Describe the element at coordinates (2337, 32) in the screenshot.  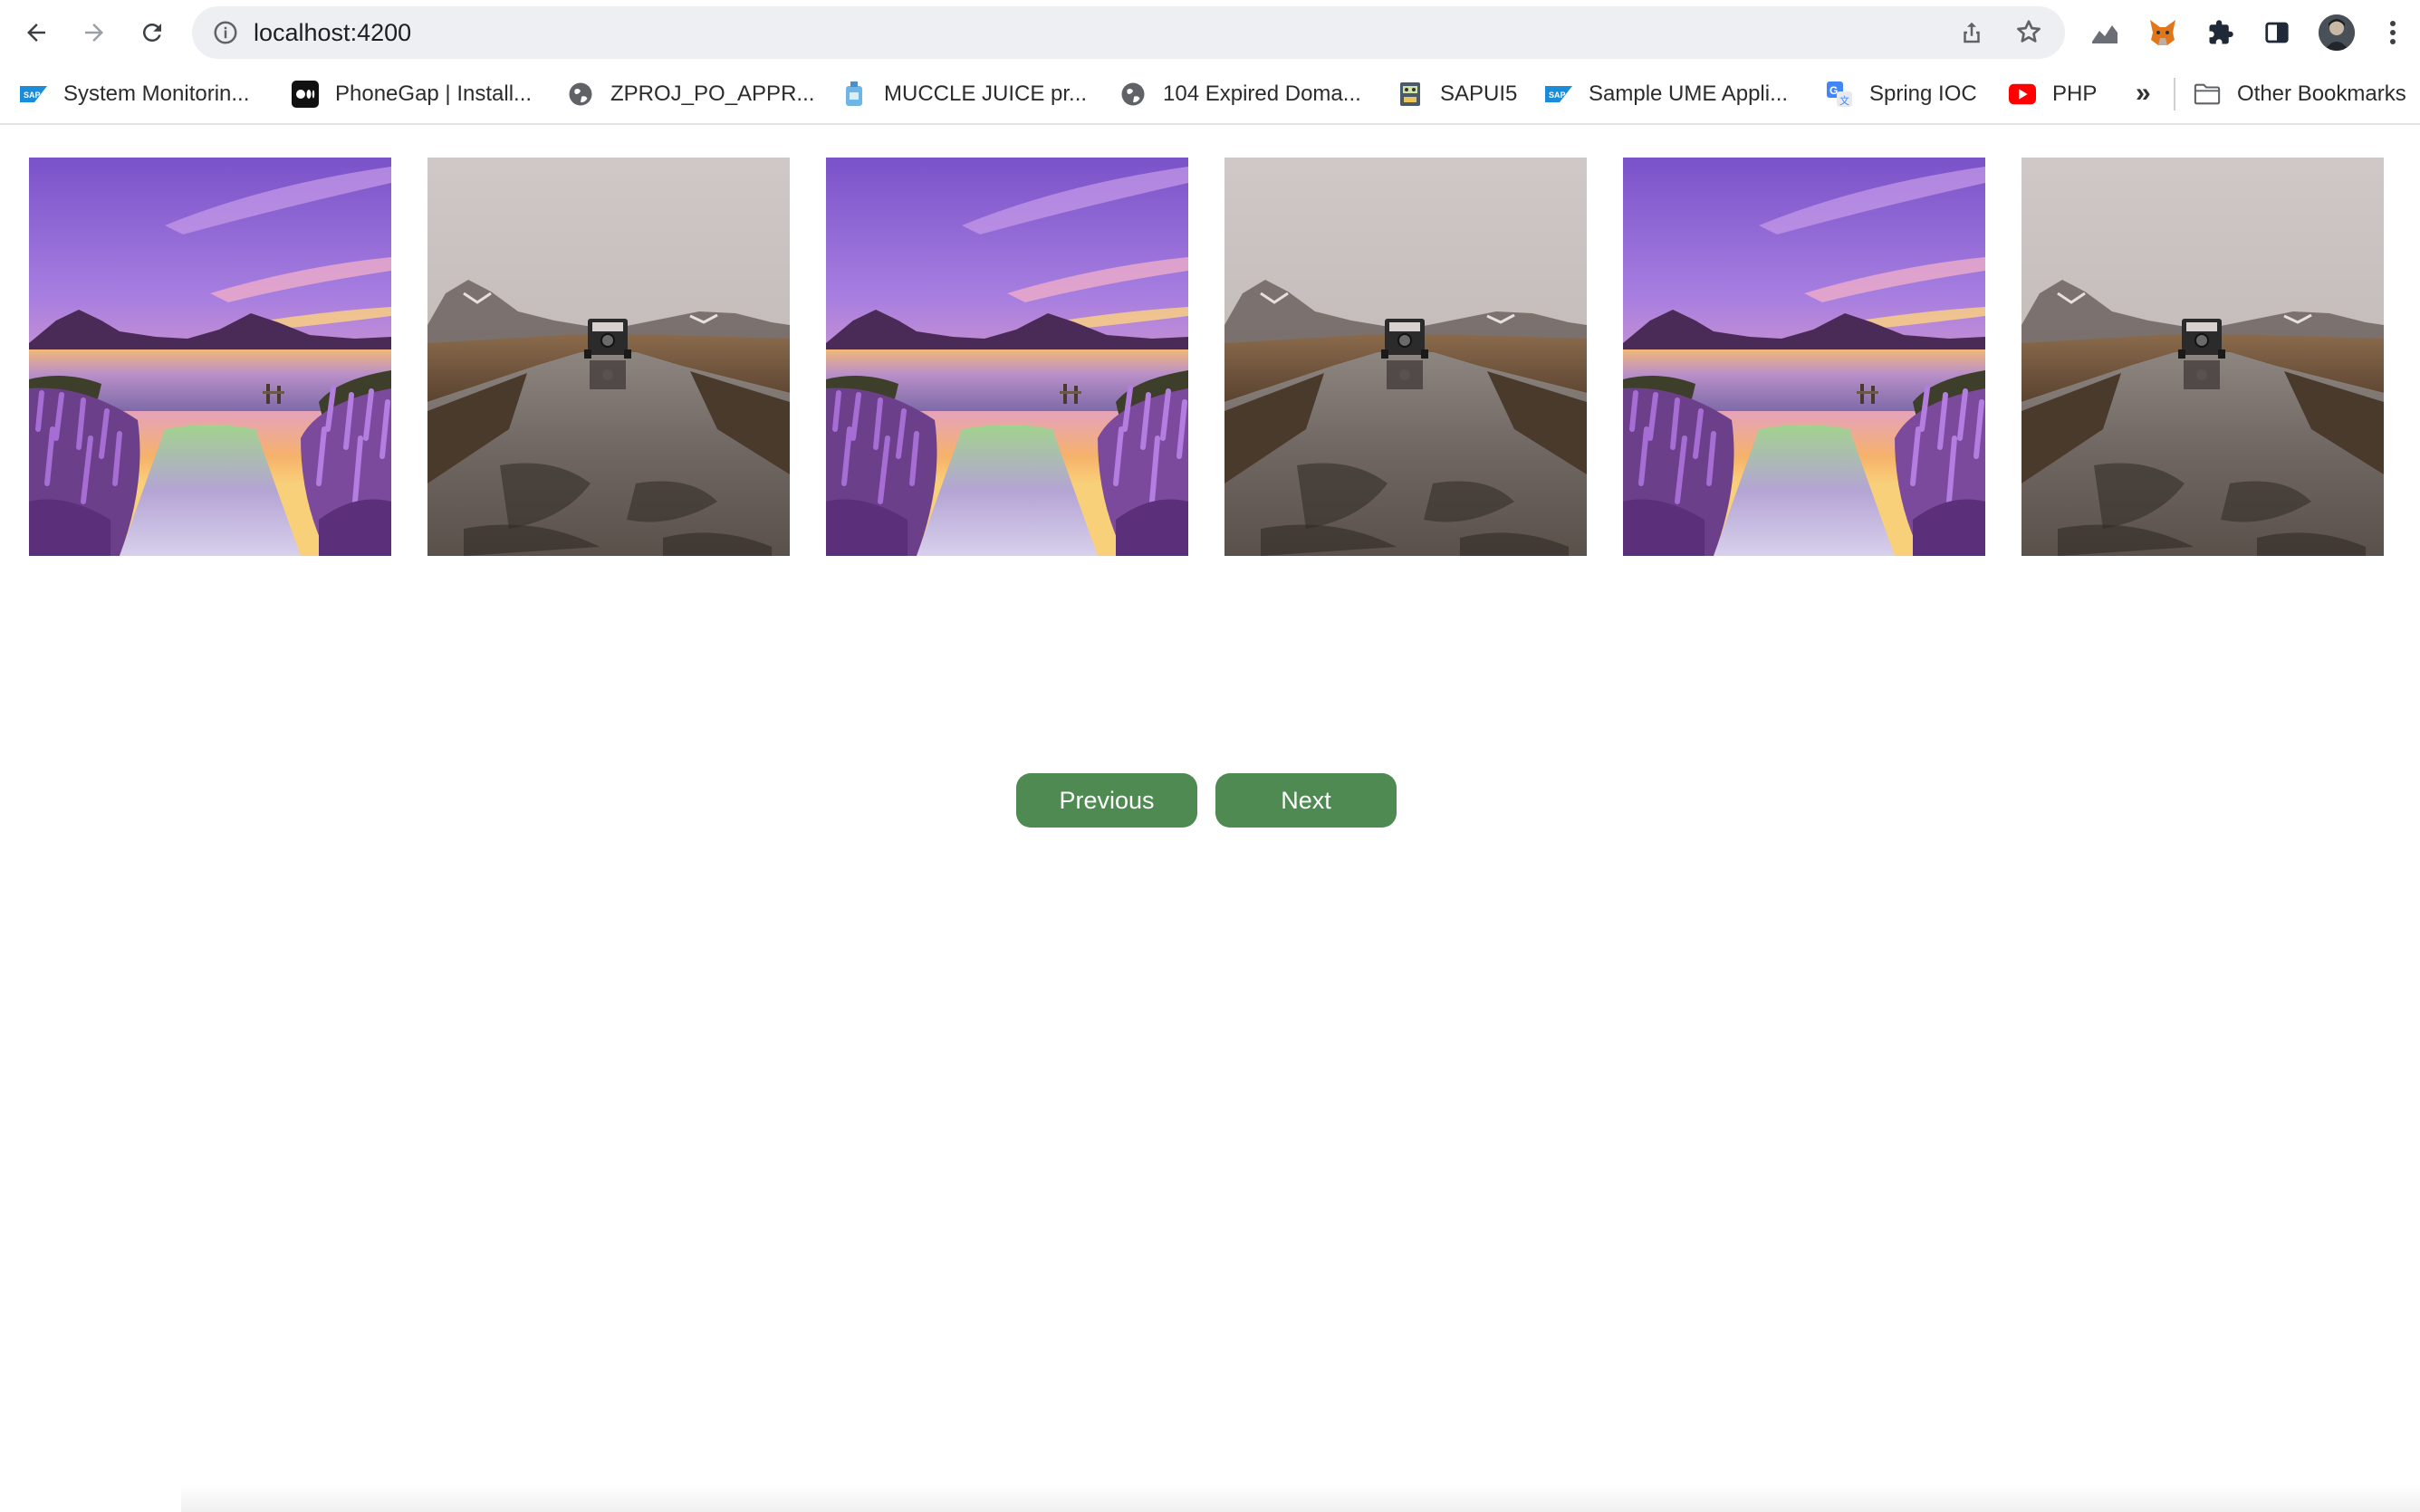
I see `profile-avatar` at that location.